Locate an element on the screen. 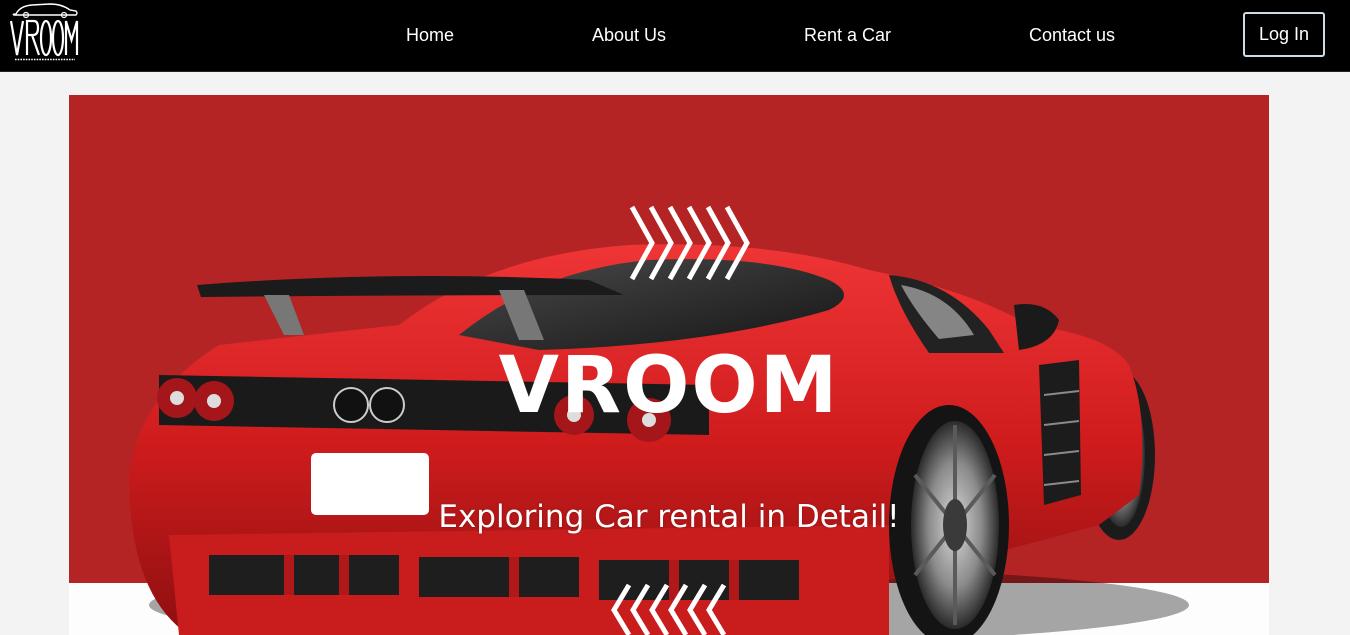 Image resolution: width=1350 pixels, height=635 pixels. nav-contact-us-link: Contact us is located at coordinates (1072, 35).